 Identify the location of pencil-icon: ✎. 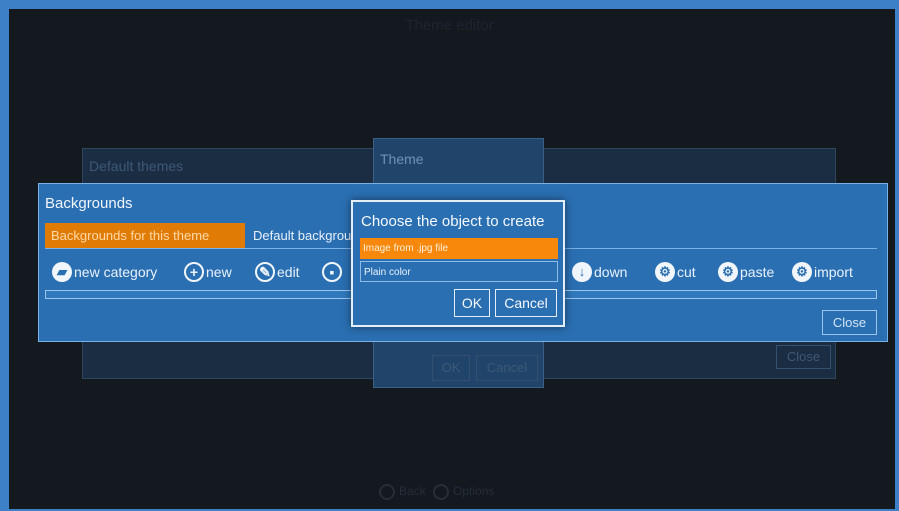
(265, 272).